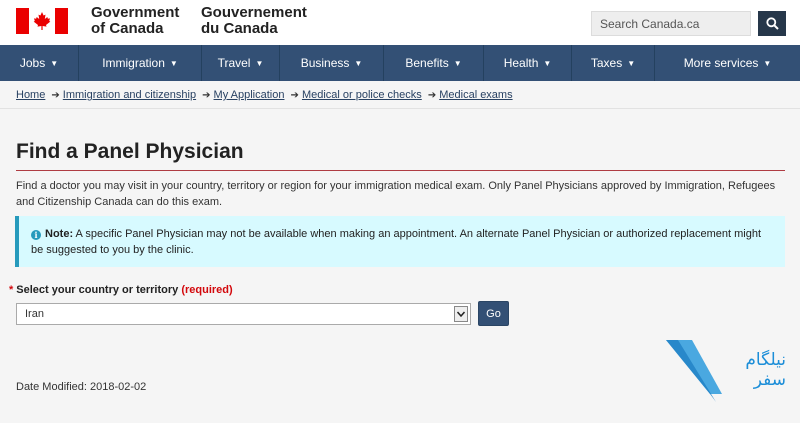  I want to click on menu-item-taxes: Taxes ▼, so click(613, 63).